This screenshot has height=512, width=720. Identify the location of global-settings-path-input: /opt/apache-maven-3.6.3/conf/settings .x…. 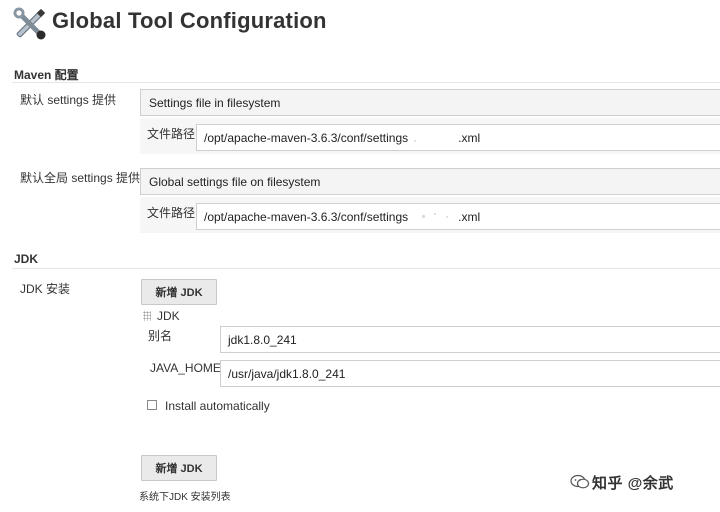
(458, 216).